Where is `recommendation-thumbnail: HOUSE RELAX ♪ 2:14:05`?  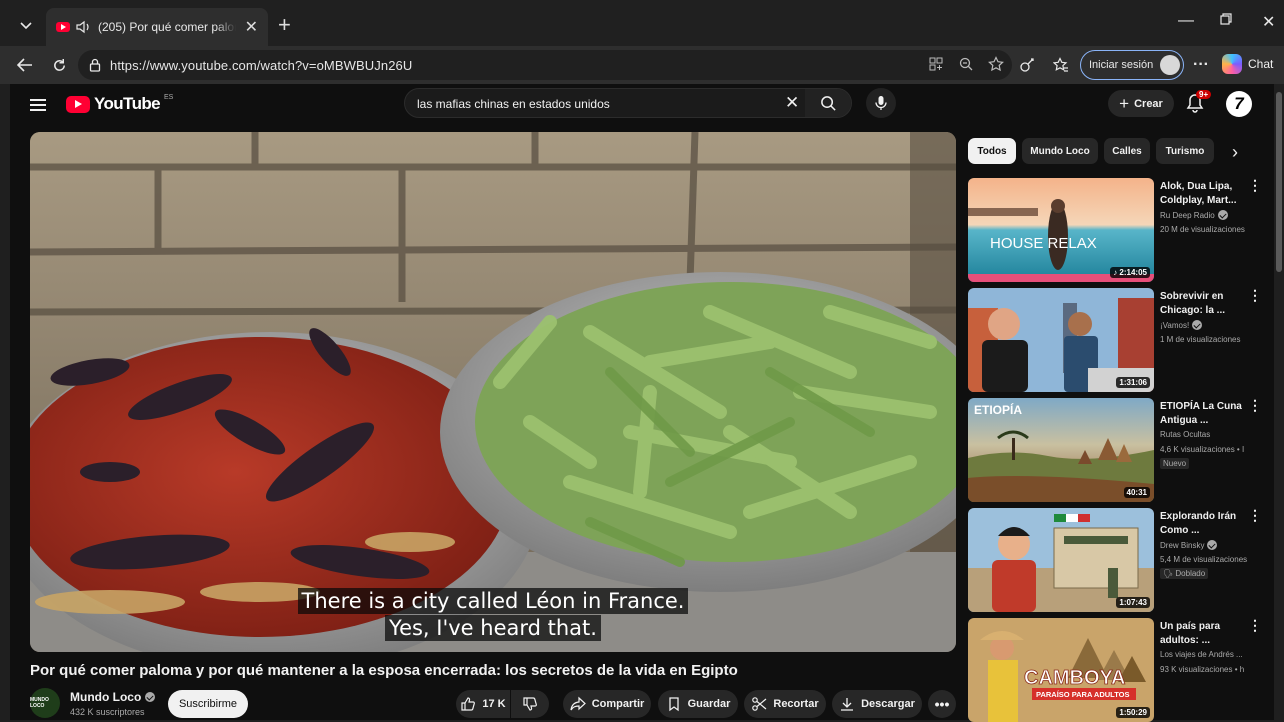 recommendation-thumbnail: HOUSE RELAX ♪ 2:14:05 is located at coordinates (1061, 230).